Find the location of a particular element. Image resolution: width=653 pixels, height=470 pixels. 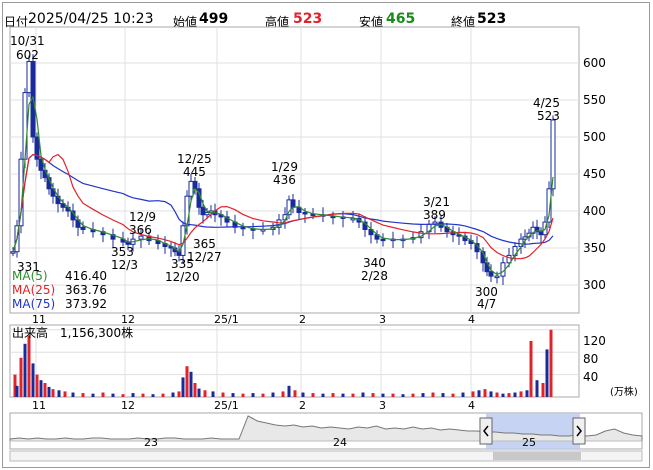

annotation-feb28-value: 340 is located at coordinates (374, 263).